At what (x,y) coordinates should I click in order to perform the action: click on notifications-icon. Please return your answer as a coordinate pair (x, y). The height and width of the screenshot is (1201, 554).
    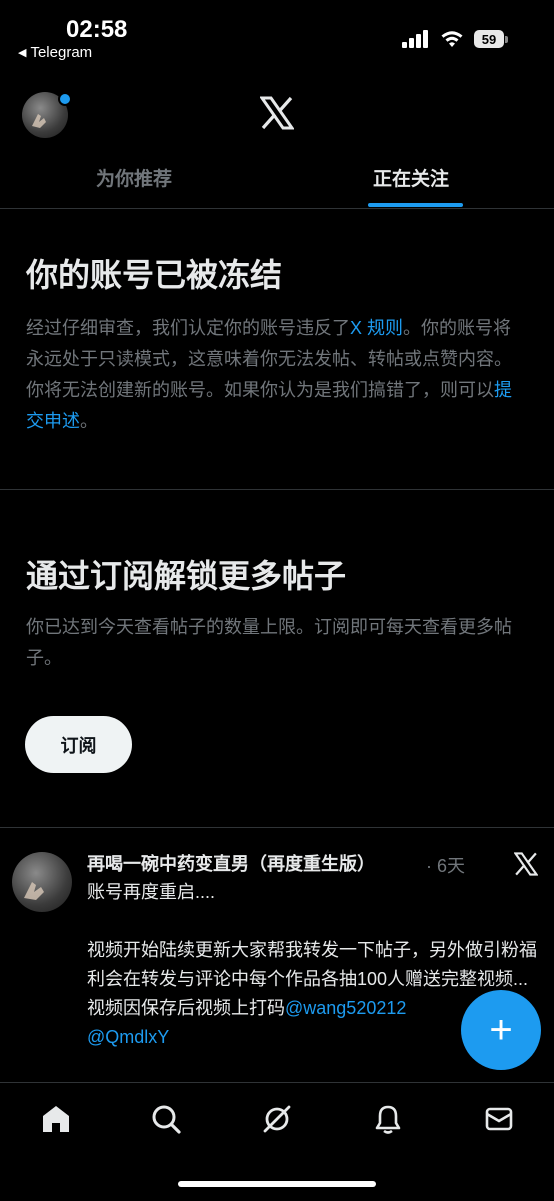
    Looking at the image, I should click on (388, 1119).